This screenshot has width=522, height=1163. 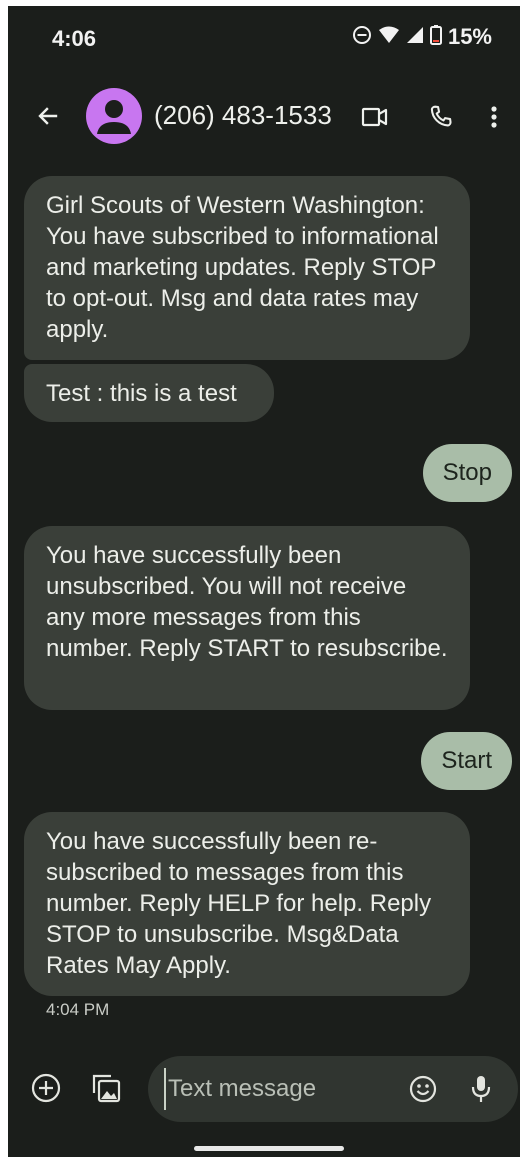 I want to click on phone-call-button, so click(x=441, y=117).